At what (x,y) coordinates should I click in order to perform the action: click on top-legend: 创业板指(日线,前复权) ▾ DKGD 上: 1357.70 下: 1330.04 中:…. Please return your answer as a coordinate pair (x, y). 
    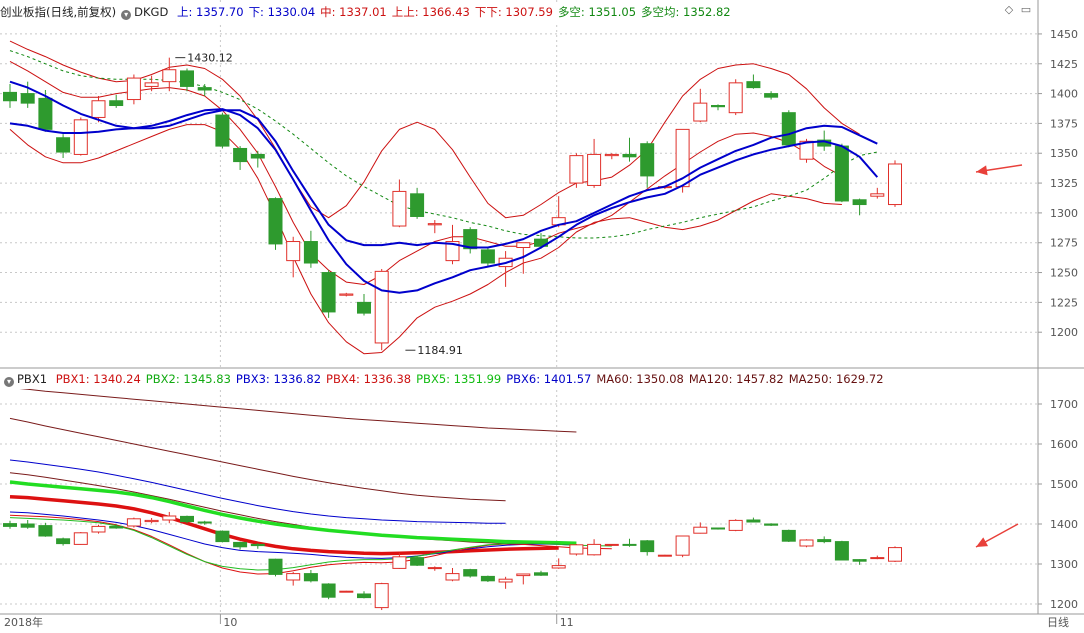
    Looking at the image, I should click on (370, 12).